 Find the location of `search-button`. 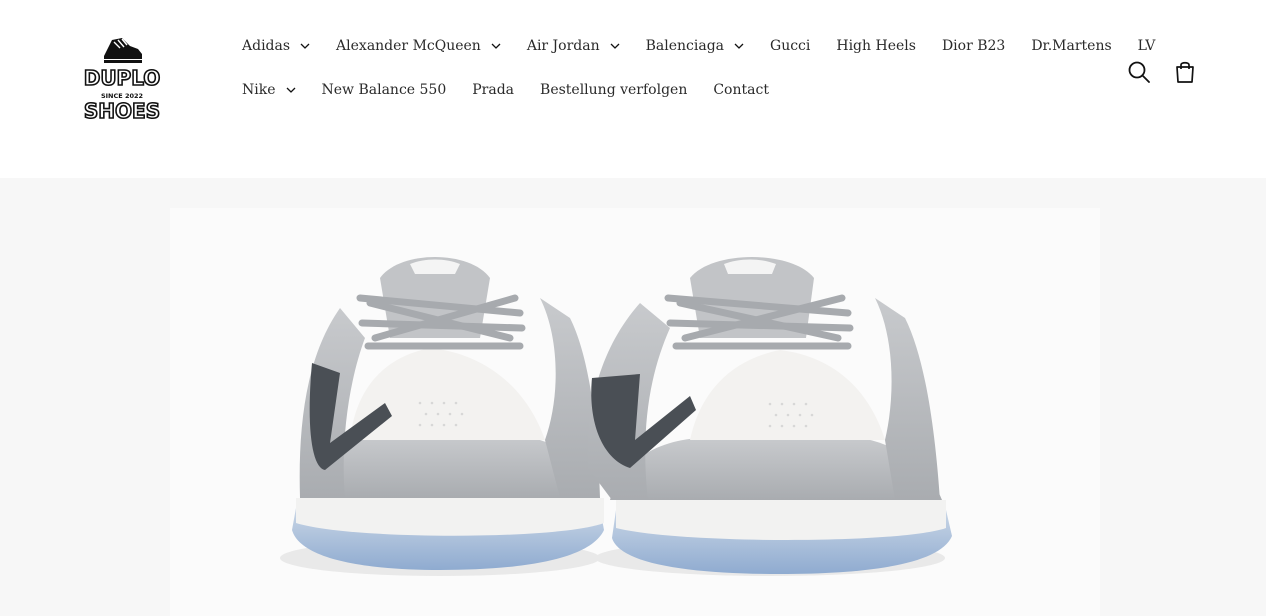

search-button is located at coordinates (1139, 72).